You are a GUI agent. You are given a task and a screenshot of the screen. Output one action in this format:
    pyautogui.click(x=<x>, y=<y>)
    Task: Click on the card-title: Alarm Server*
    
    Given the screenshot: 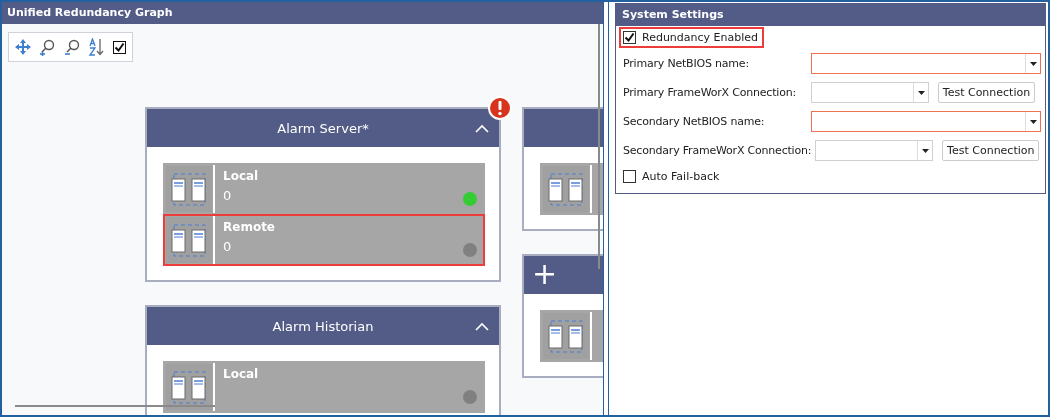 What is the action you would take?
    pyautogui.click(x=323, y=128)
    